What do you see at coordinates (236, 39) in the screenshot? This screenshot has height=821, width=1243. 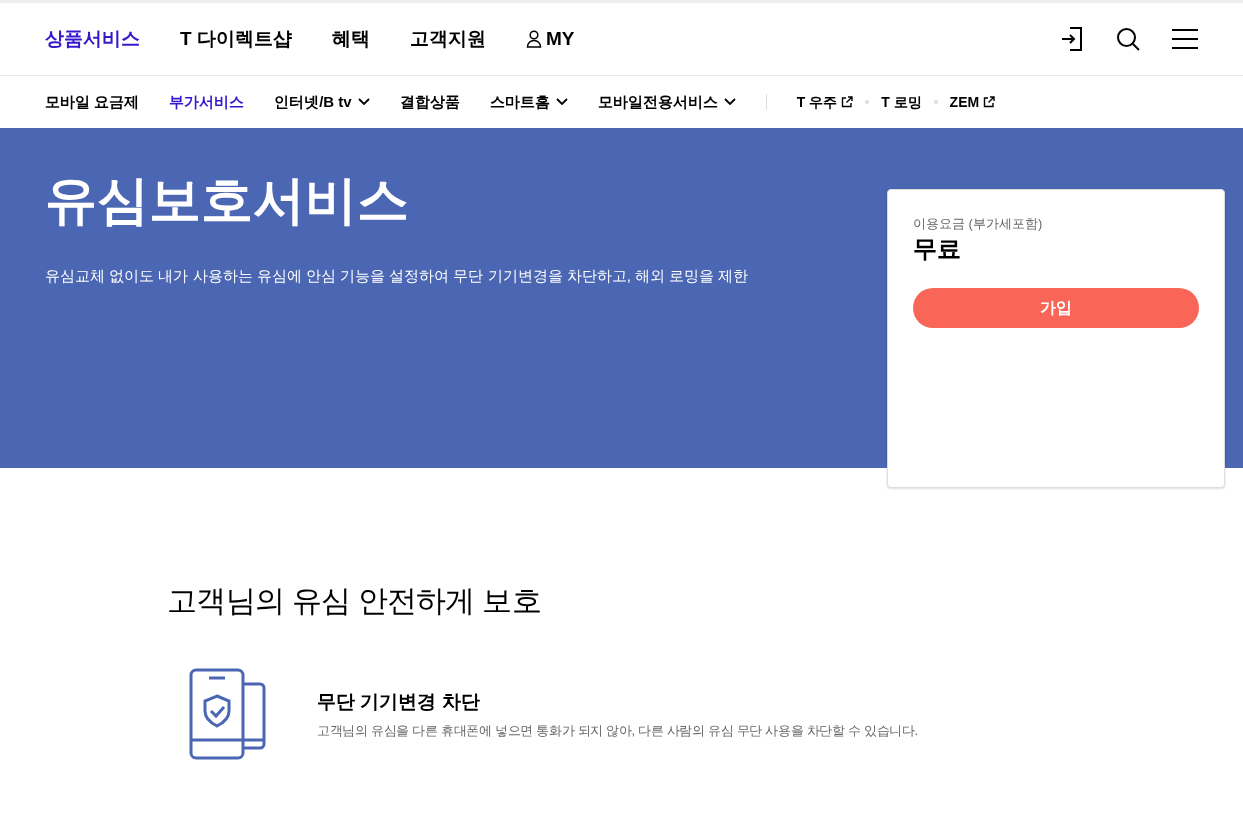 I see `main-nav-link: T 다이렉트샵` at bounding box center [236, 39].